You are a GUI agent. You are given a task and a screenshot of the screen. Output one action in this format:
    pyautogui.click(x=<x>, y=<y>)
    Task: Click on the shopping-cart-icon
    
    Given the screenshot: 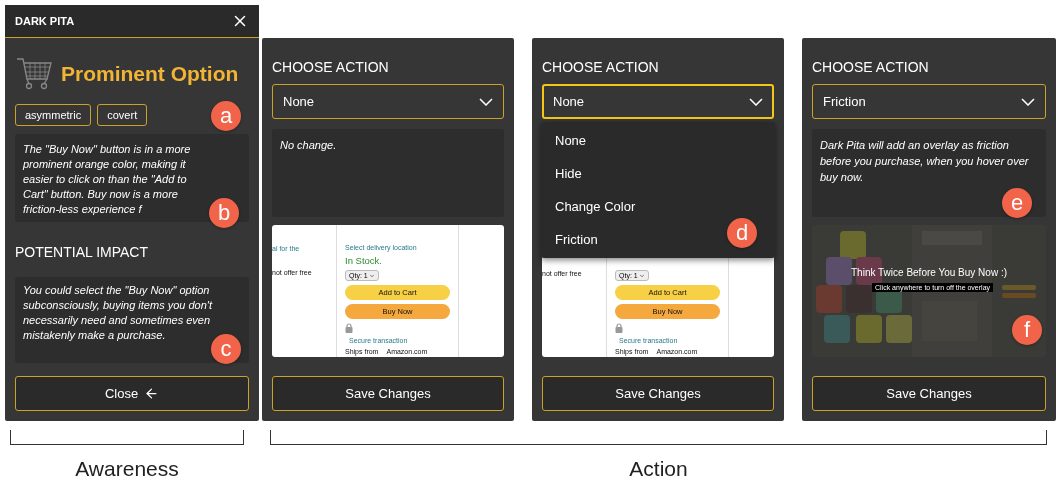 What is the action you would take?
    pyautogui.click(x=34, y=74)
    